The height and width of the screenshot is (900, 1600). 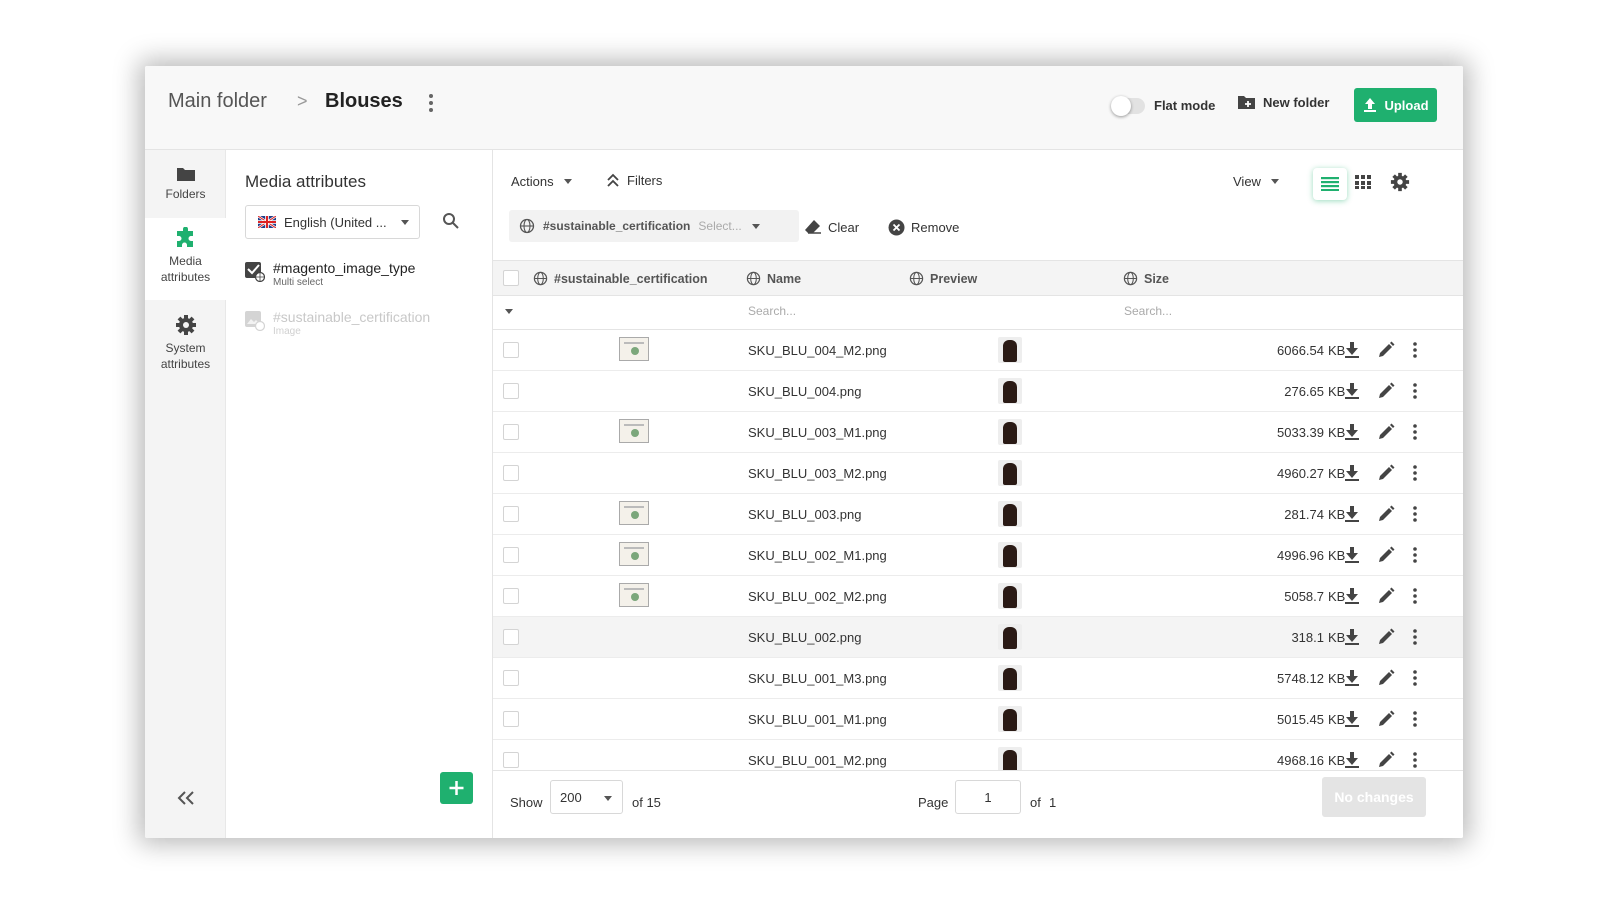 What do you see at coordinates (451, 221) in the screenshot?
I see `search-icon` at bounding box center [451, 221].